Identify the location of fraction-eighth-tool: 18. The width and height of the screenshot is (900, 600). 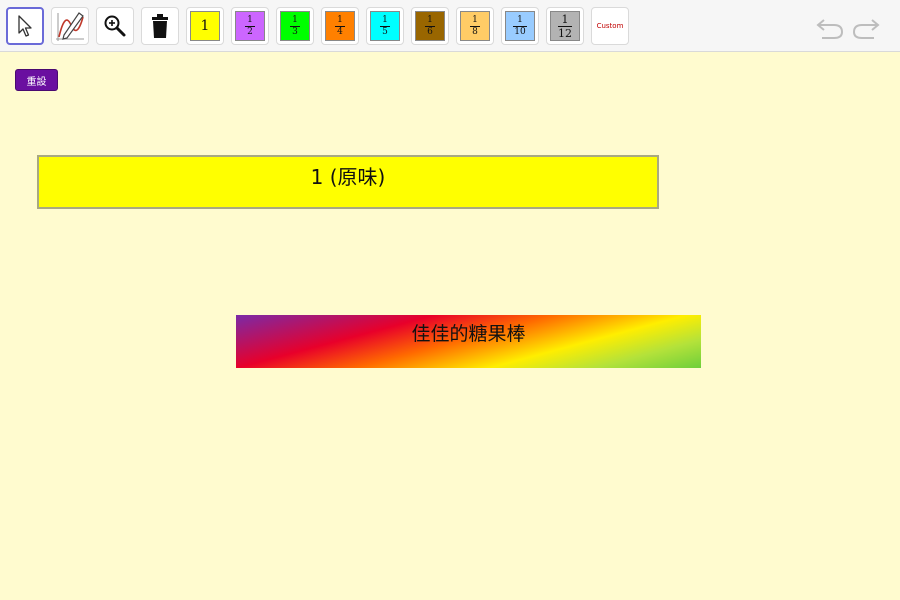
(475, 26).